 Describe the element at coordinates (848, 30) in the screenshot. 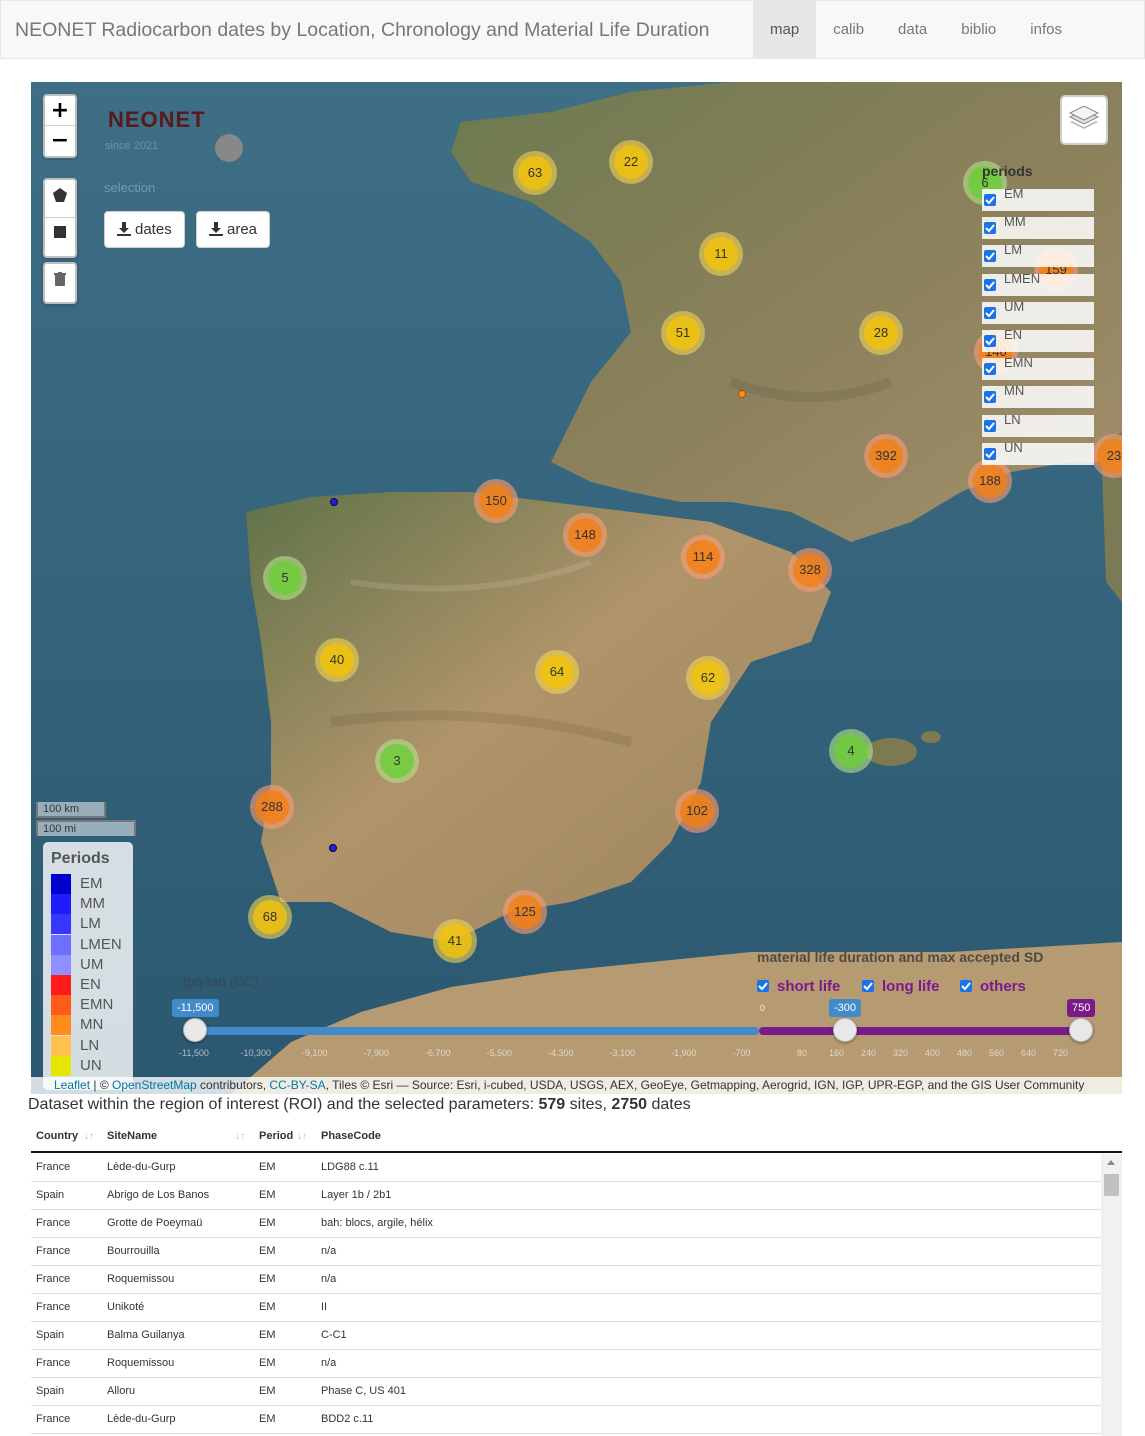

I see `tab-calib: calib` at that location.